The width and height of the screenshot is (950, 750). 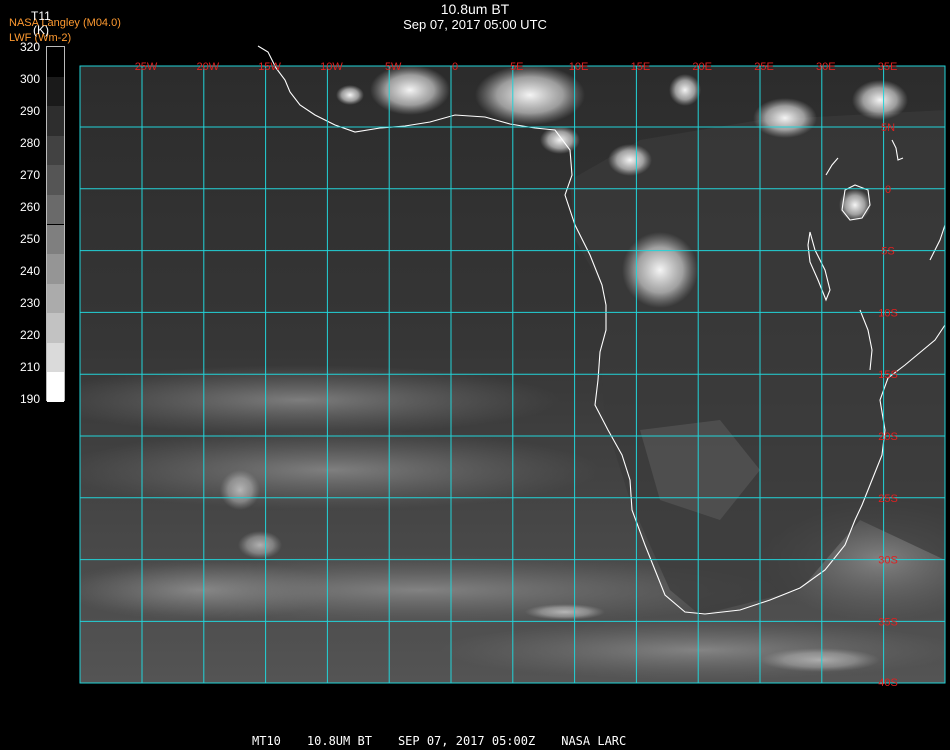 I want to click on longitude-label: 0, so click(x=455, y=67).